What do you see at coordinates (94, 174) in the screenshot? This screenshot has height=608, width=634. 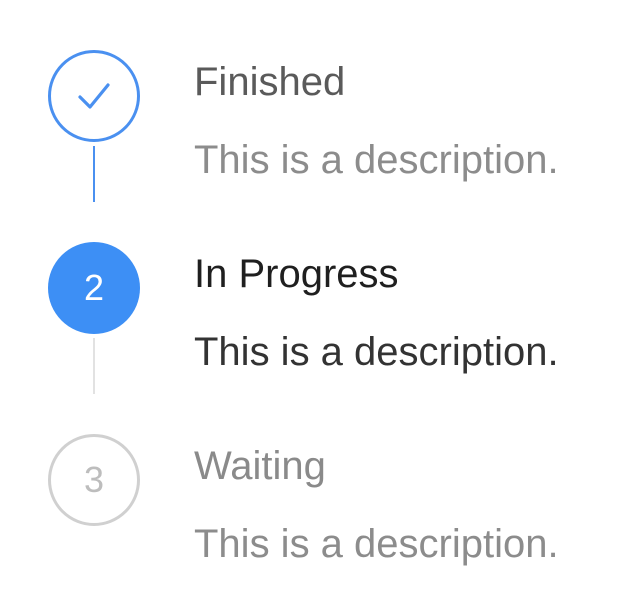 I see `step-connector-done` at bounding box center [94, 174].